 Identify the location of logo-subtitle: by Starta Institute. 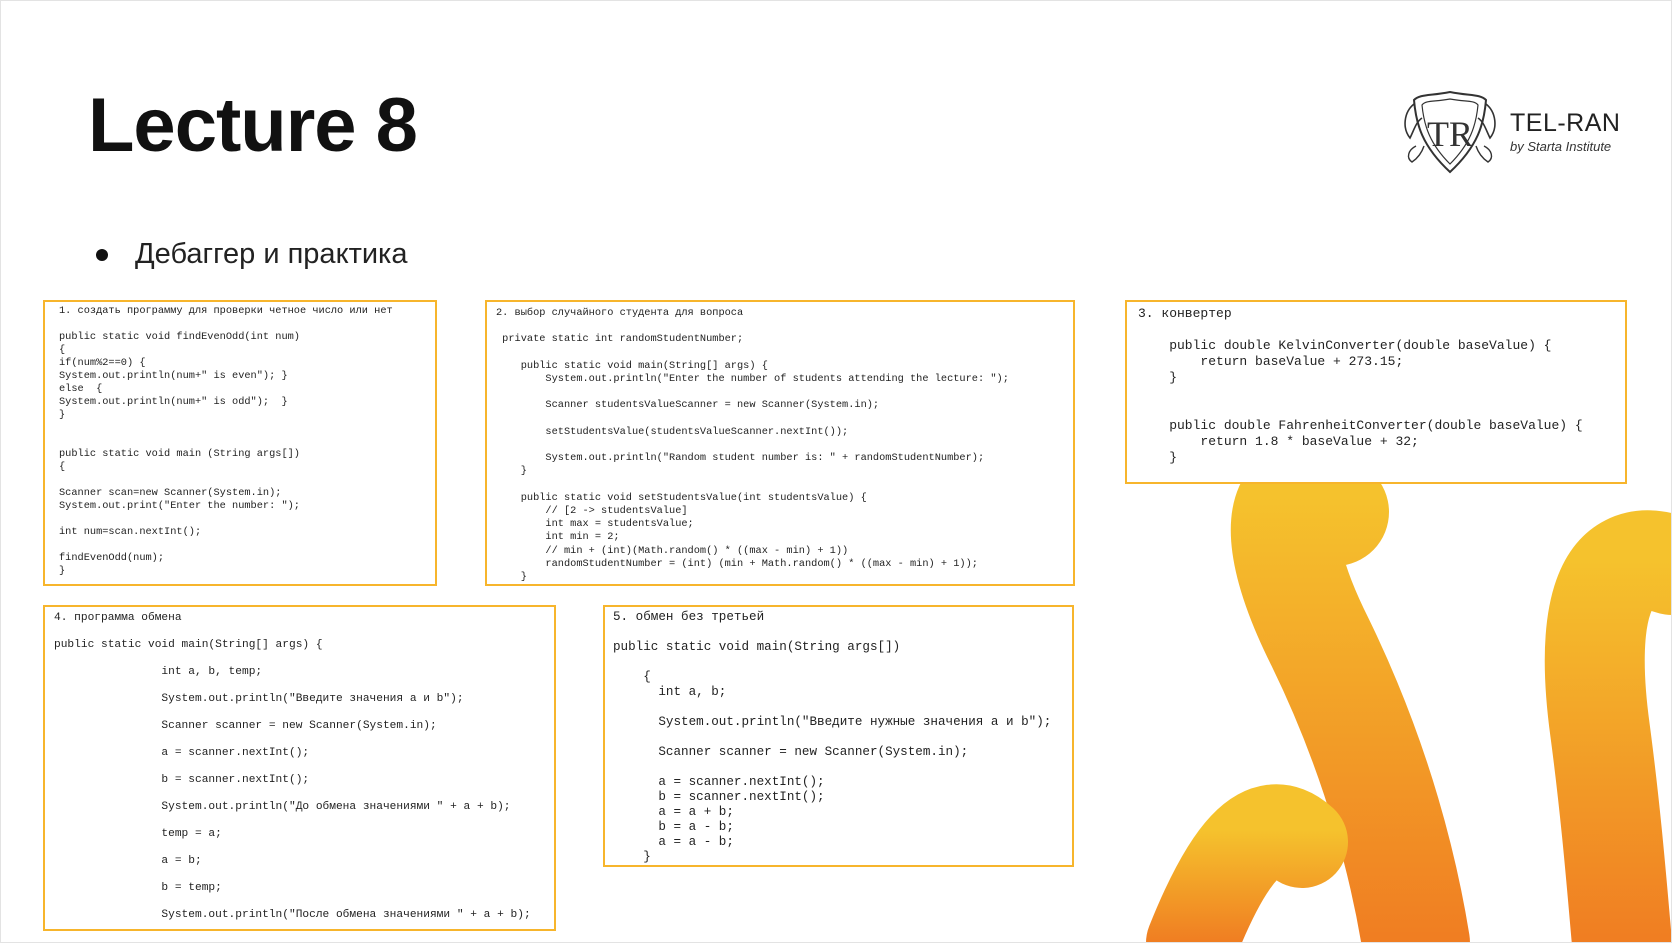
(1561, 146).